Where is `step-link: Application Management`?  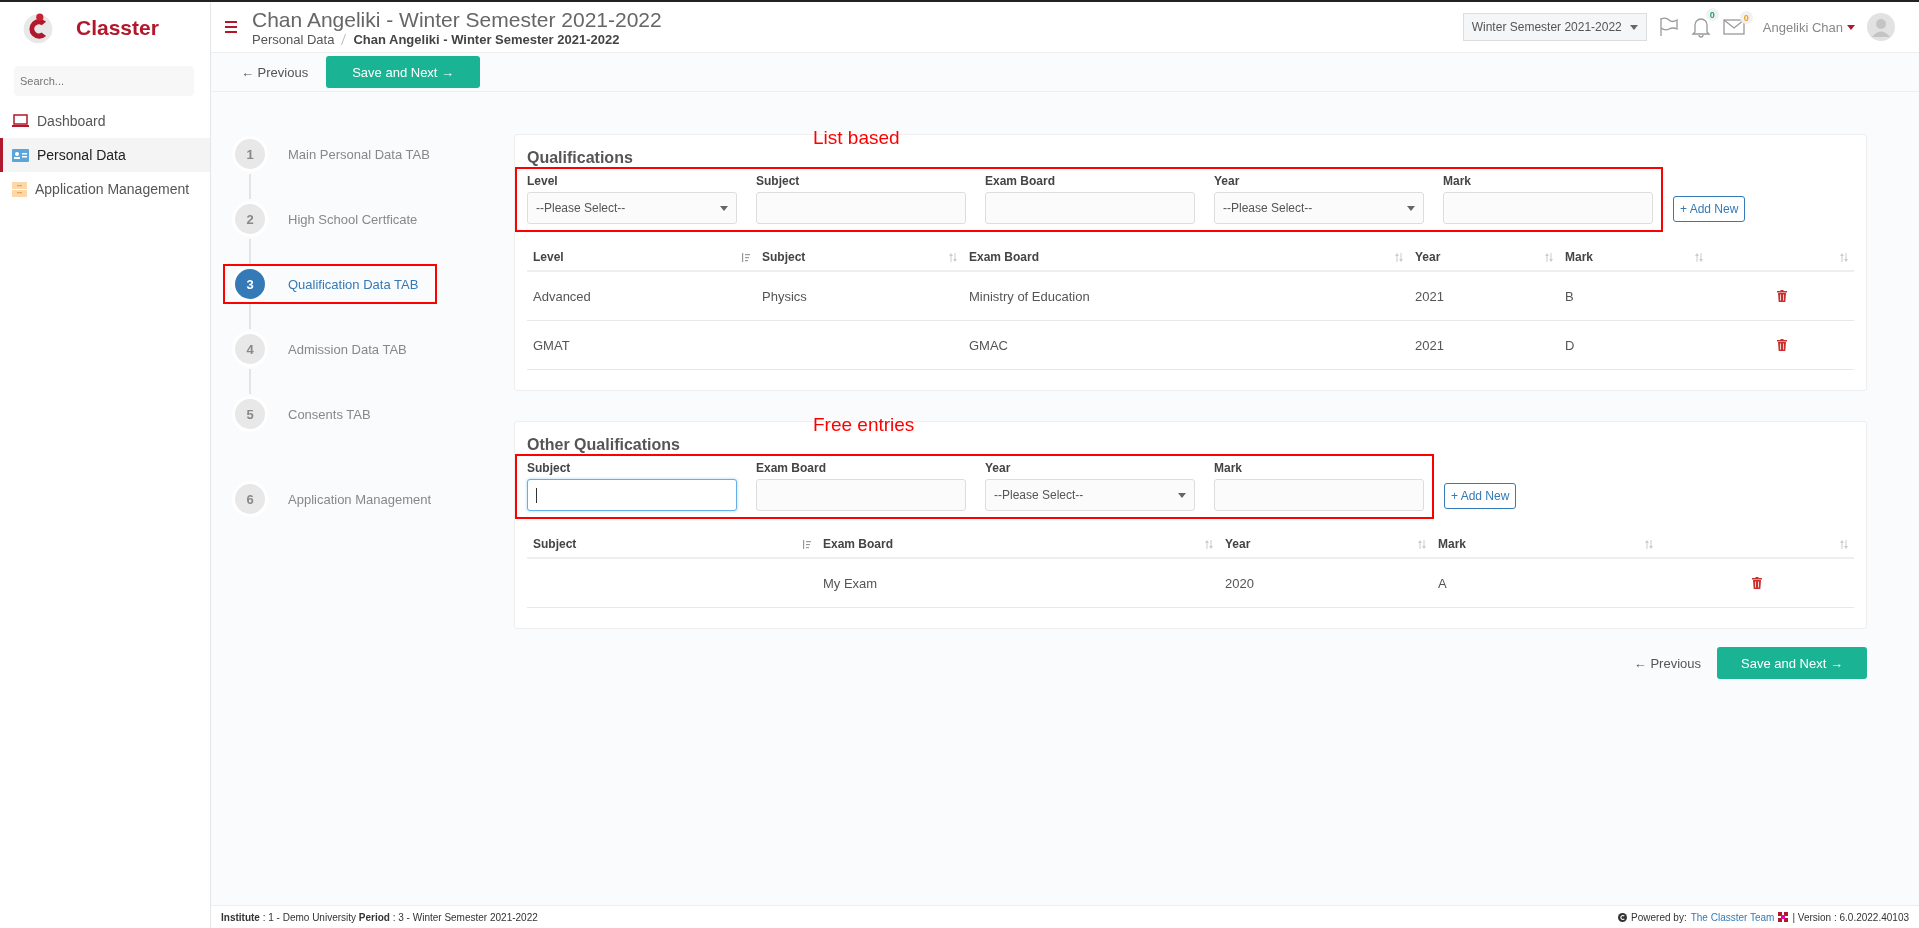 step-link: Application Management is located at coordinates (360, 499).